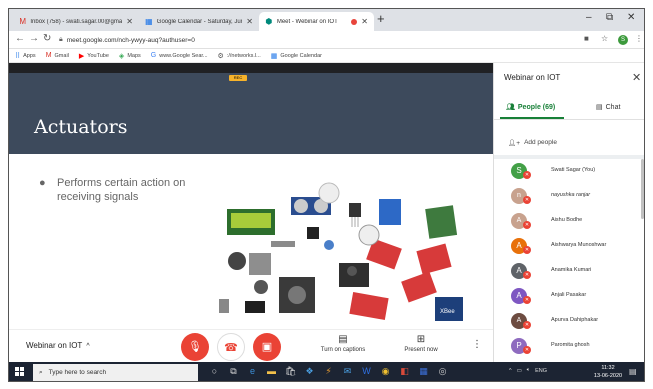 Image resolution: width=653 pixels, height=389 pixels. I want to click on tab-calendar: ▦ Google Calendar - Saturday, June ✕, so click(199, 21).